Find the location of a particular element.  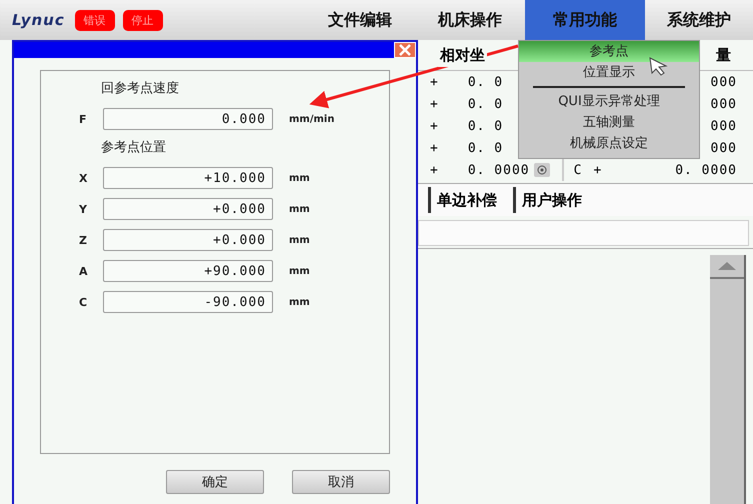

axis-label: Y is located at coordinates (83, 209).